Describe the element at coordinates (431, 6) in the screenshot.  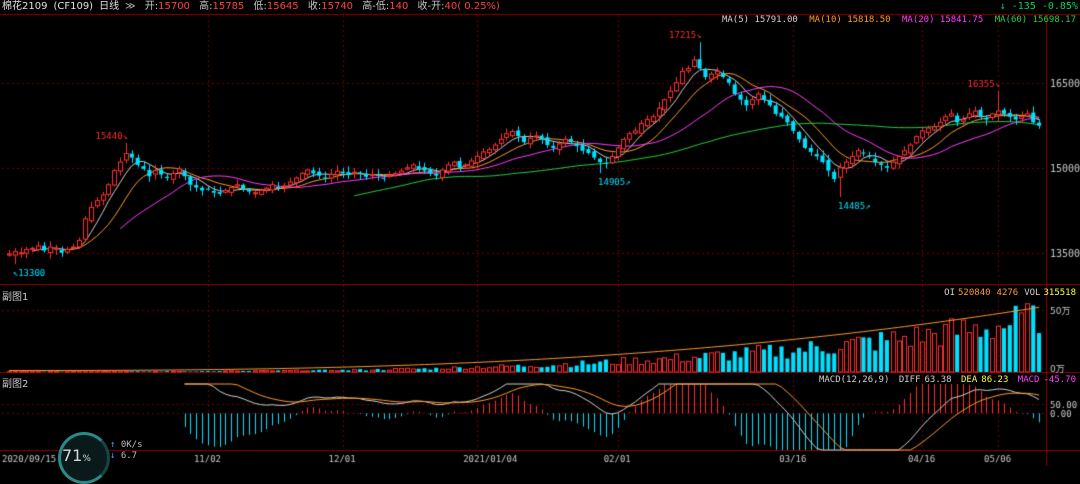
I see `co-label: 收-开:` at that location.